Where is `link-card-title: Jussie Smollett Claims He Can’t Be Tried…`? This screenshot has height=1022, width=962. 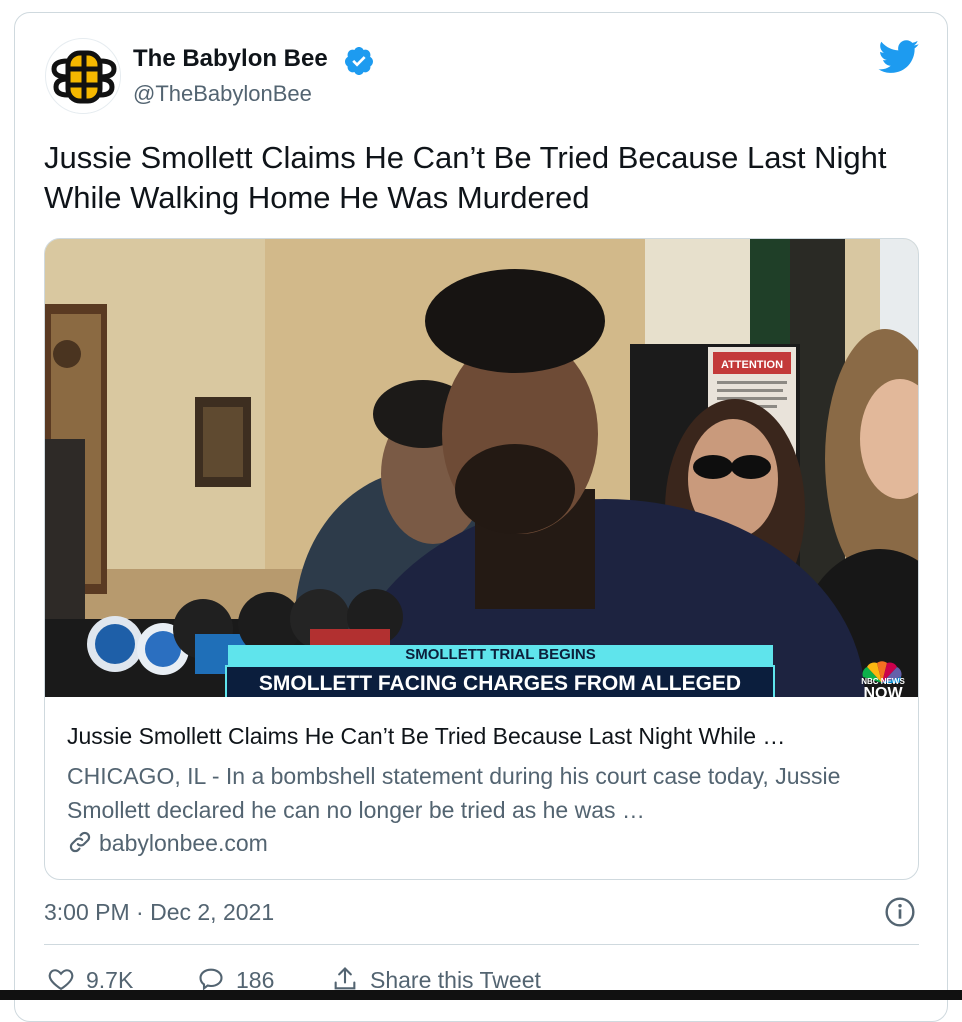
link-card-title: Jussie Smollett Claims He Can’t Be Tried… is located at coordinates (426, 736).